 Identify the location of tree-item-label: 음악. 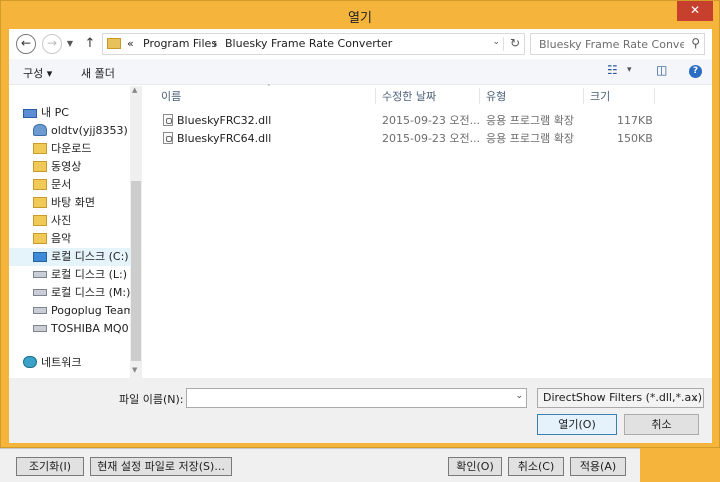
(61, 238).